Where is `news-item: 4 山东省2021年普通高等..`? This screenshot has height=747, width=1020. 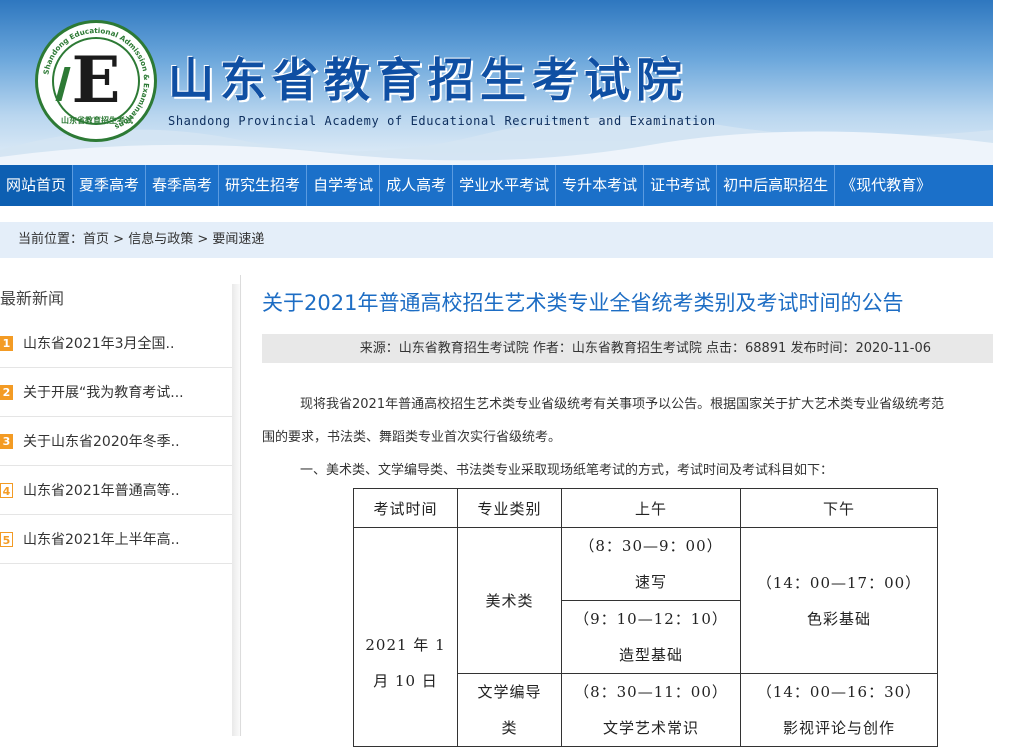 news-item: 4 山东省2021年普通高等.. is located at coordinates (116, 490).